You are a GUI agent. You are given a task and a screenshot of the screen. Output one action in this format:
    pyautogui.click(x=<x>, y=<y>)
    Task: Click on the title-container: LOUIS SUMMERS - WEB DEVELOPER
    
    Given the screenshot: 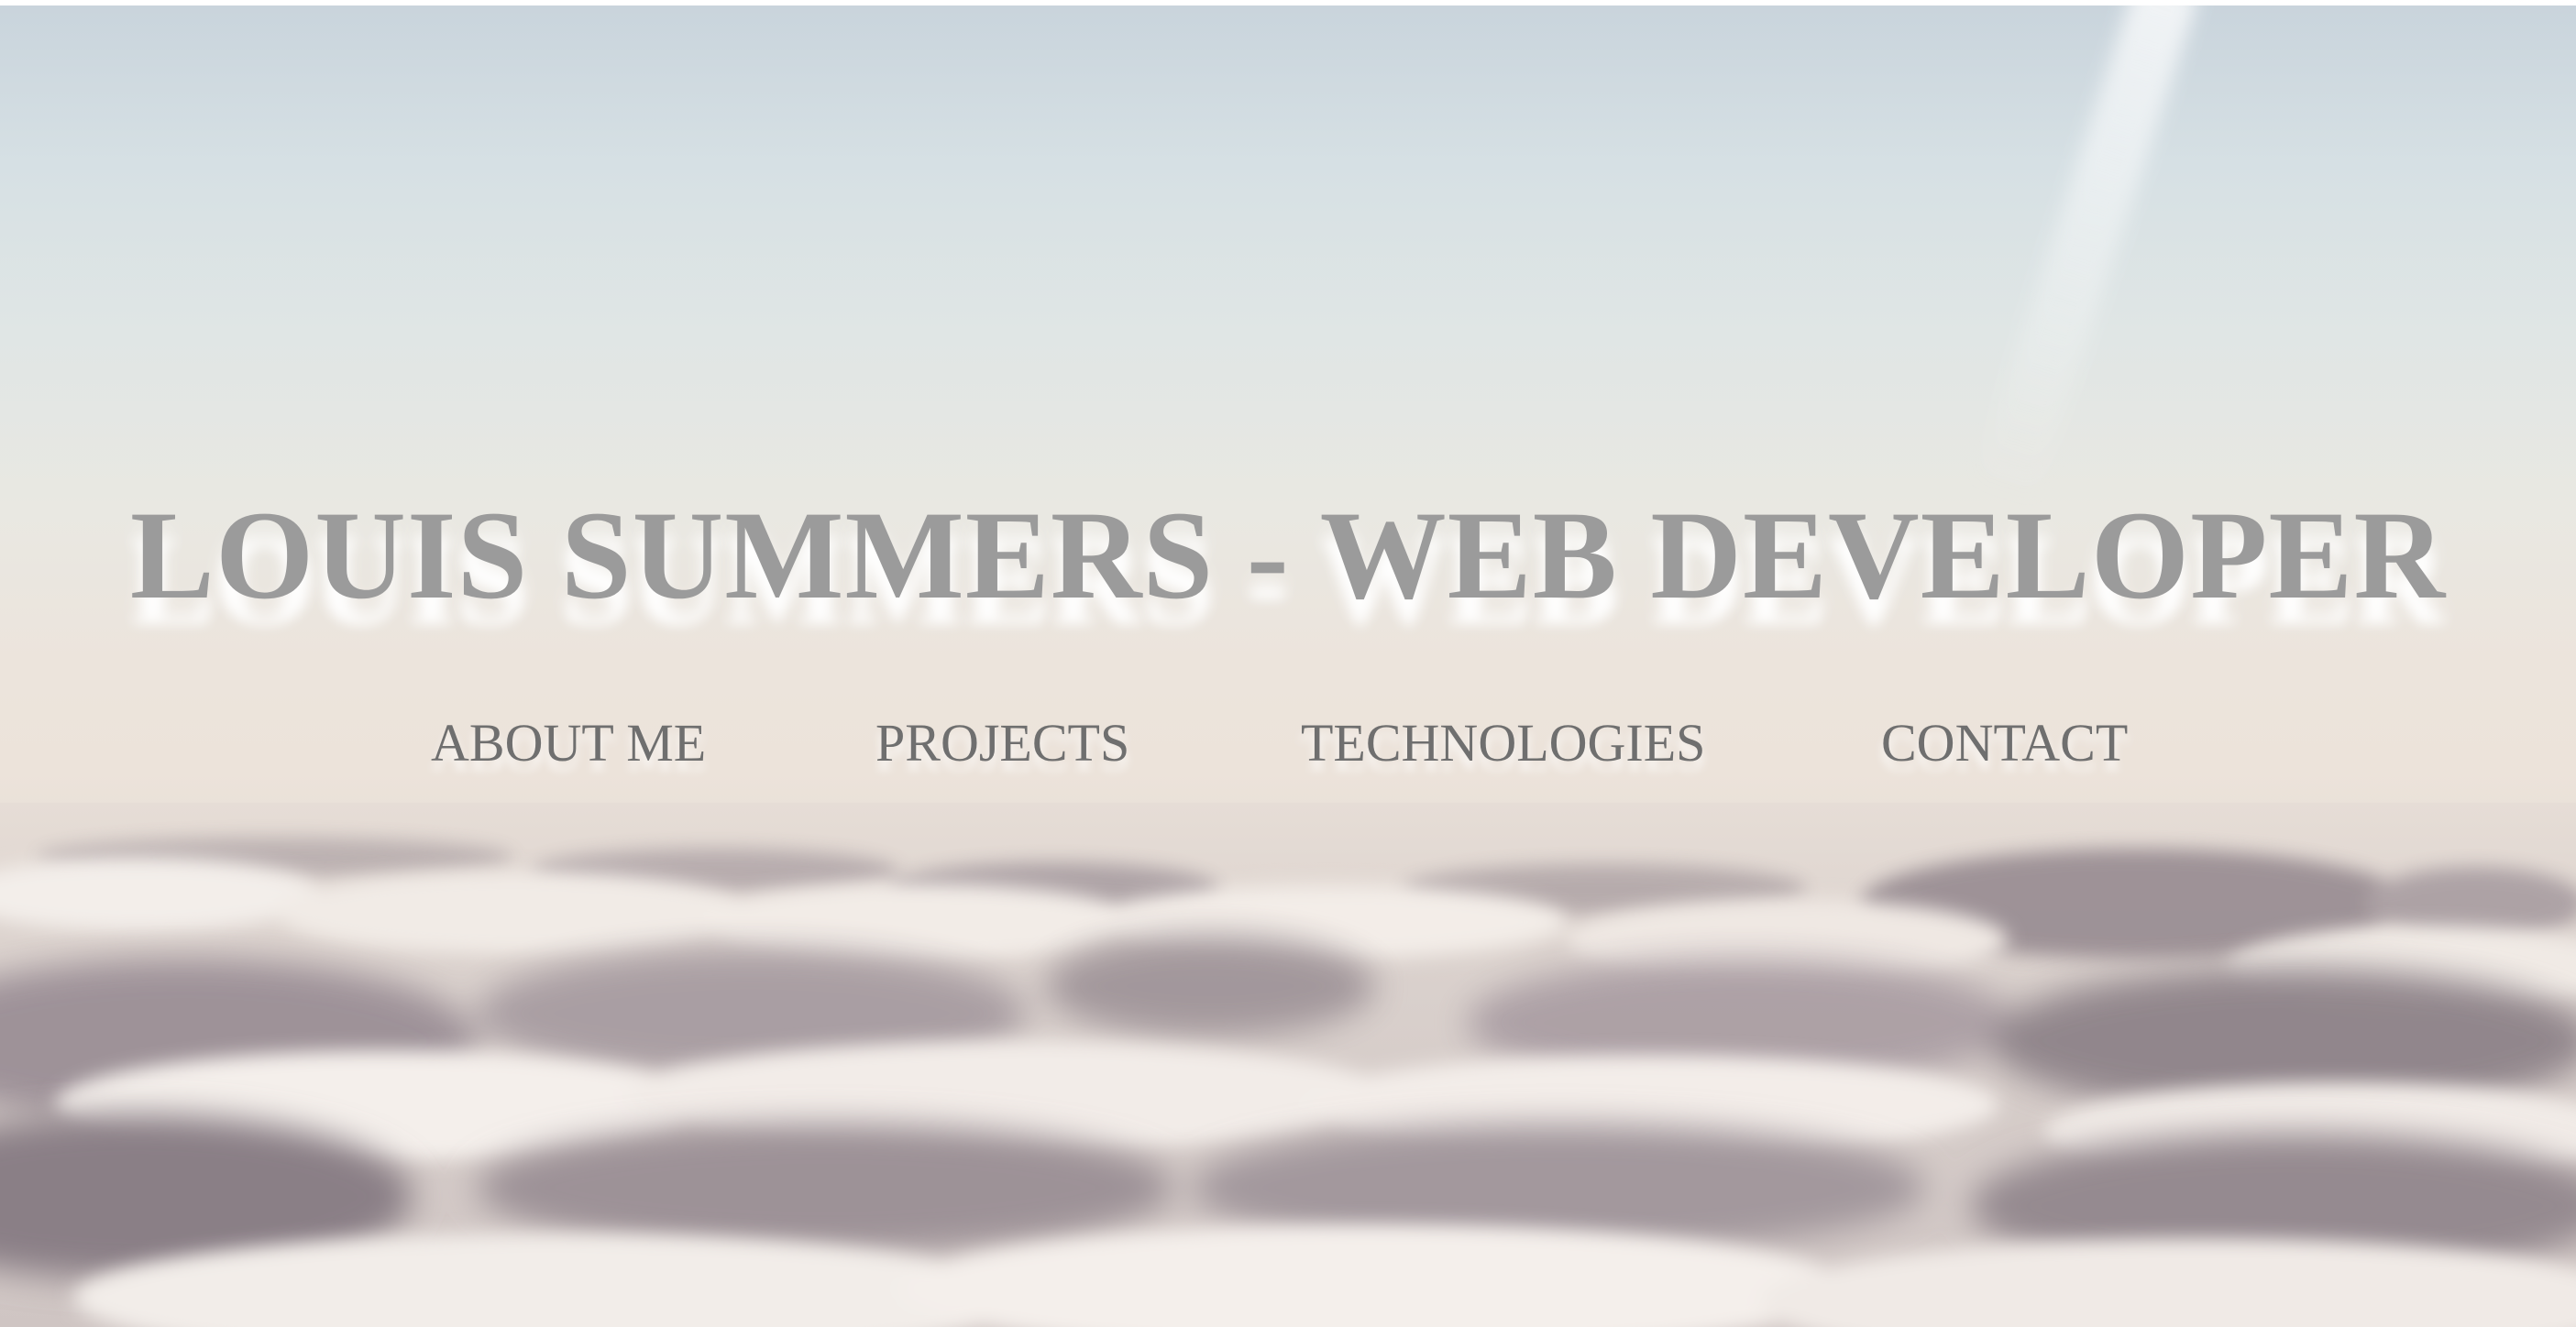 What is the action you would take?
    pyautogui.click(x=1288, y=555)
    